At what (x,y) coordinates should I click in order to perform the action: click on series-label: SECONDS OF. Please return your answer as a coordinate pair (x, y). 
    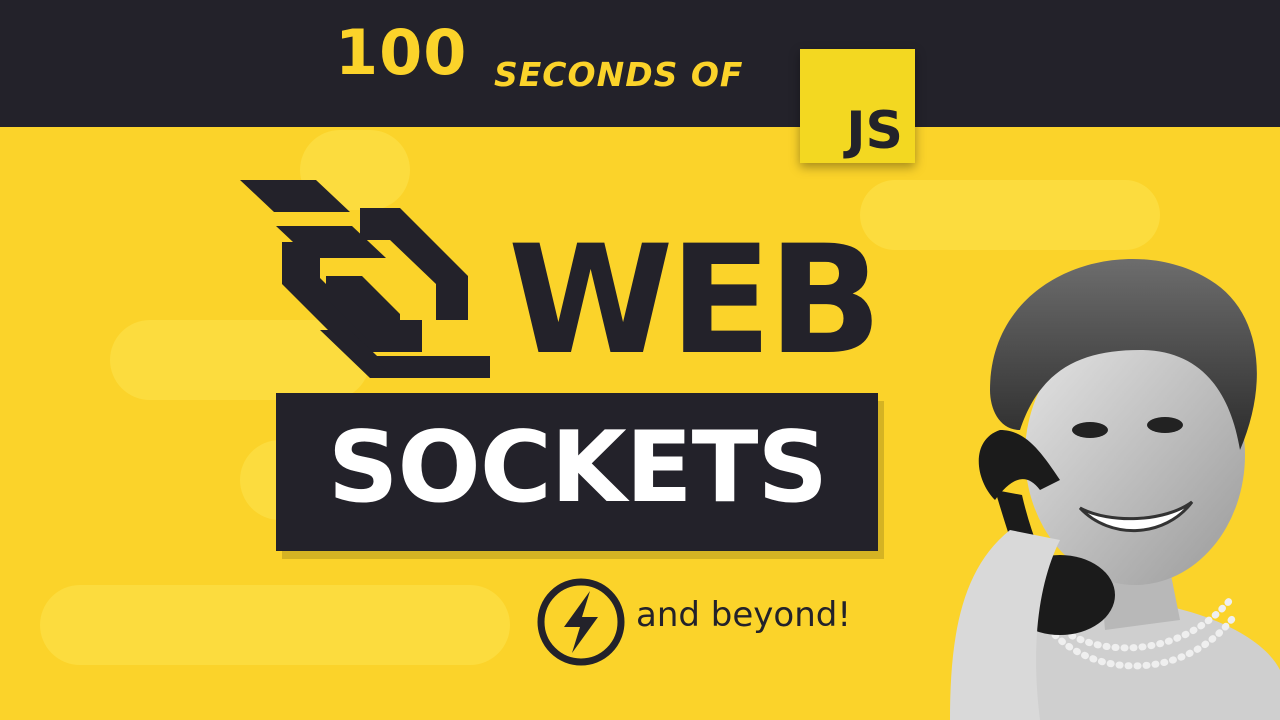
    Looking at the image, I should click on (619, 74).